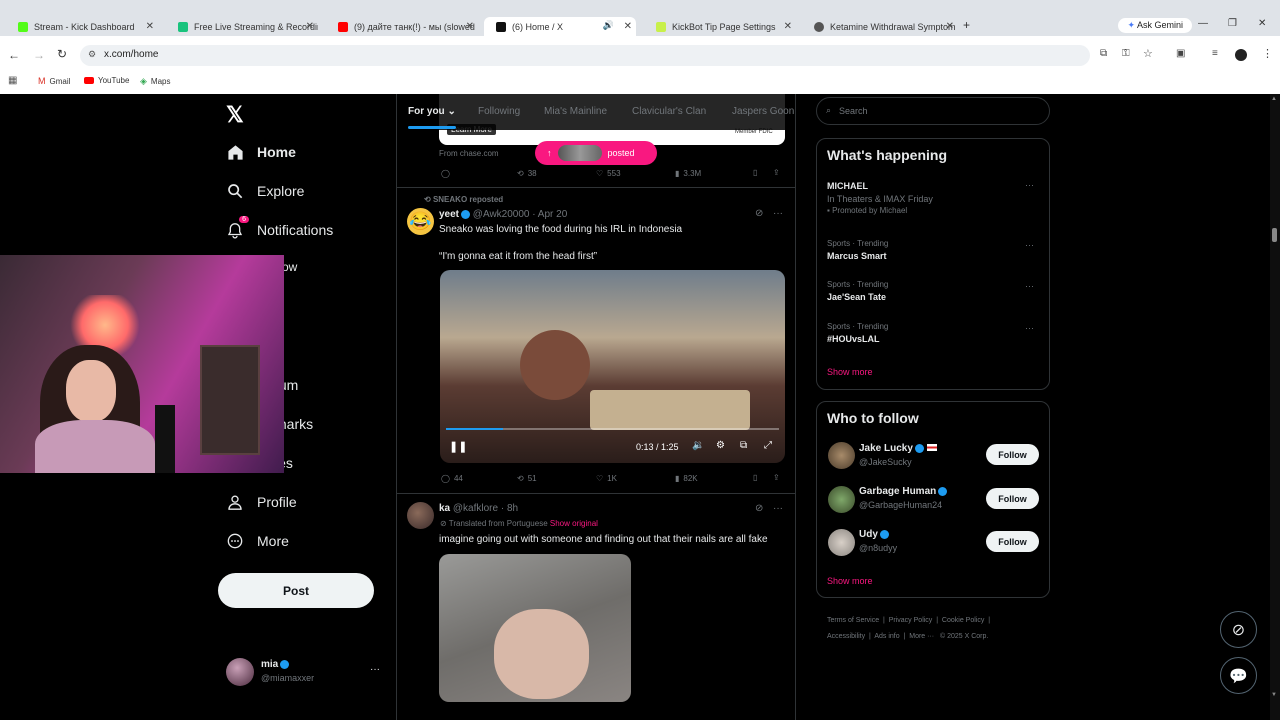 The height and width of the screenshot is (720, 1280). Describe the element at coordinates (575, 111) in the screenshot. I see `tab-mias-mainline: Mia's Mainline` at that location.